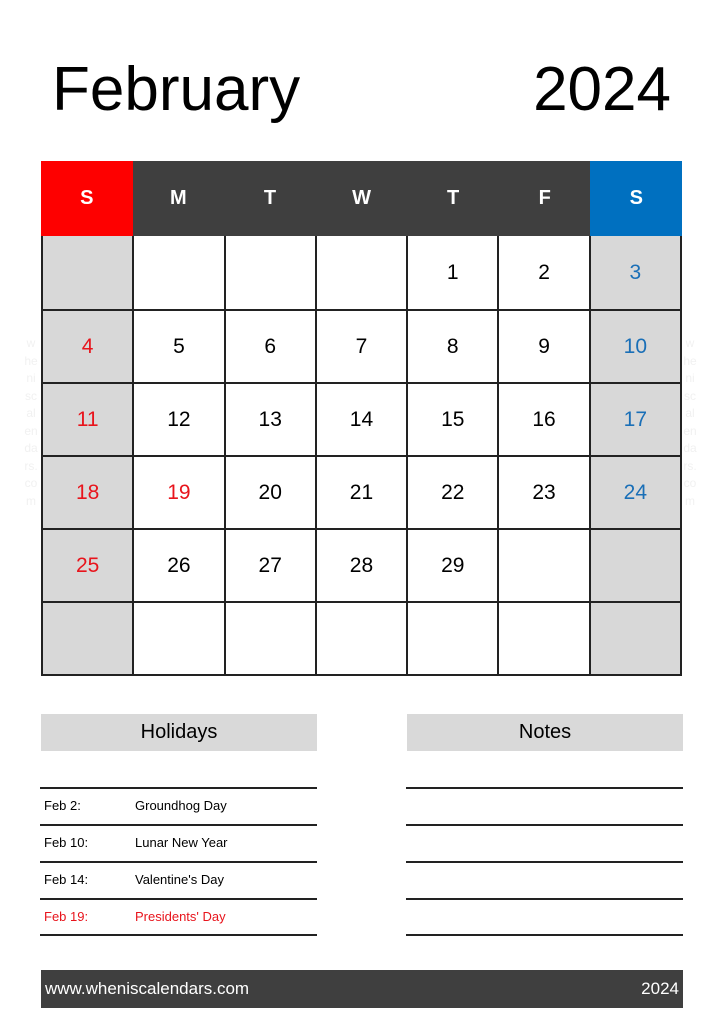 Image resolution: width=724 pixels, height=1024 pixels. Describe the element at coordinates (545, 272) in the screenshot. I see `day-cell: 2` at that location.